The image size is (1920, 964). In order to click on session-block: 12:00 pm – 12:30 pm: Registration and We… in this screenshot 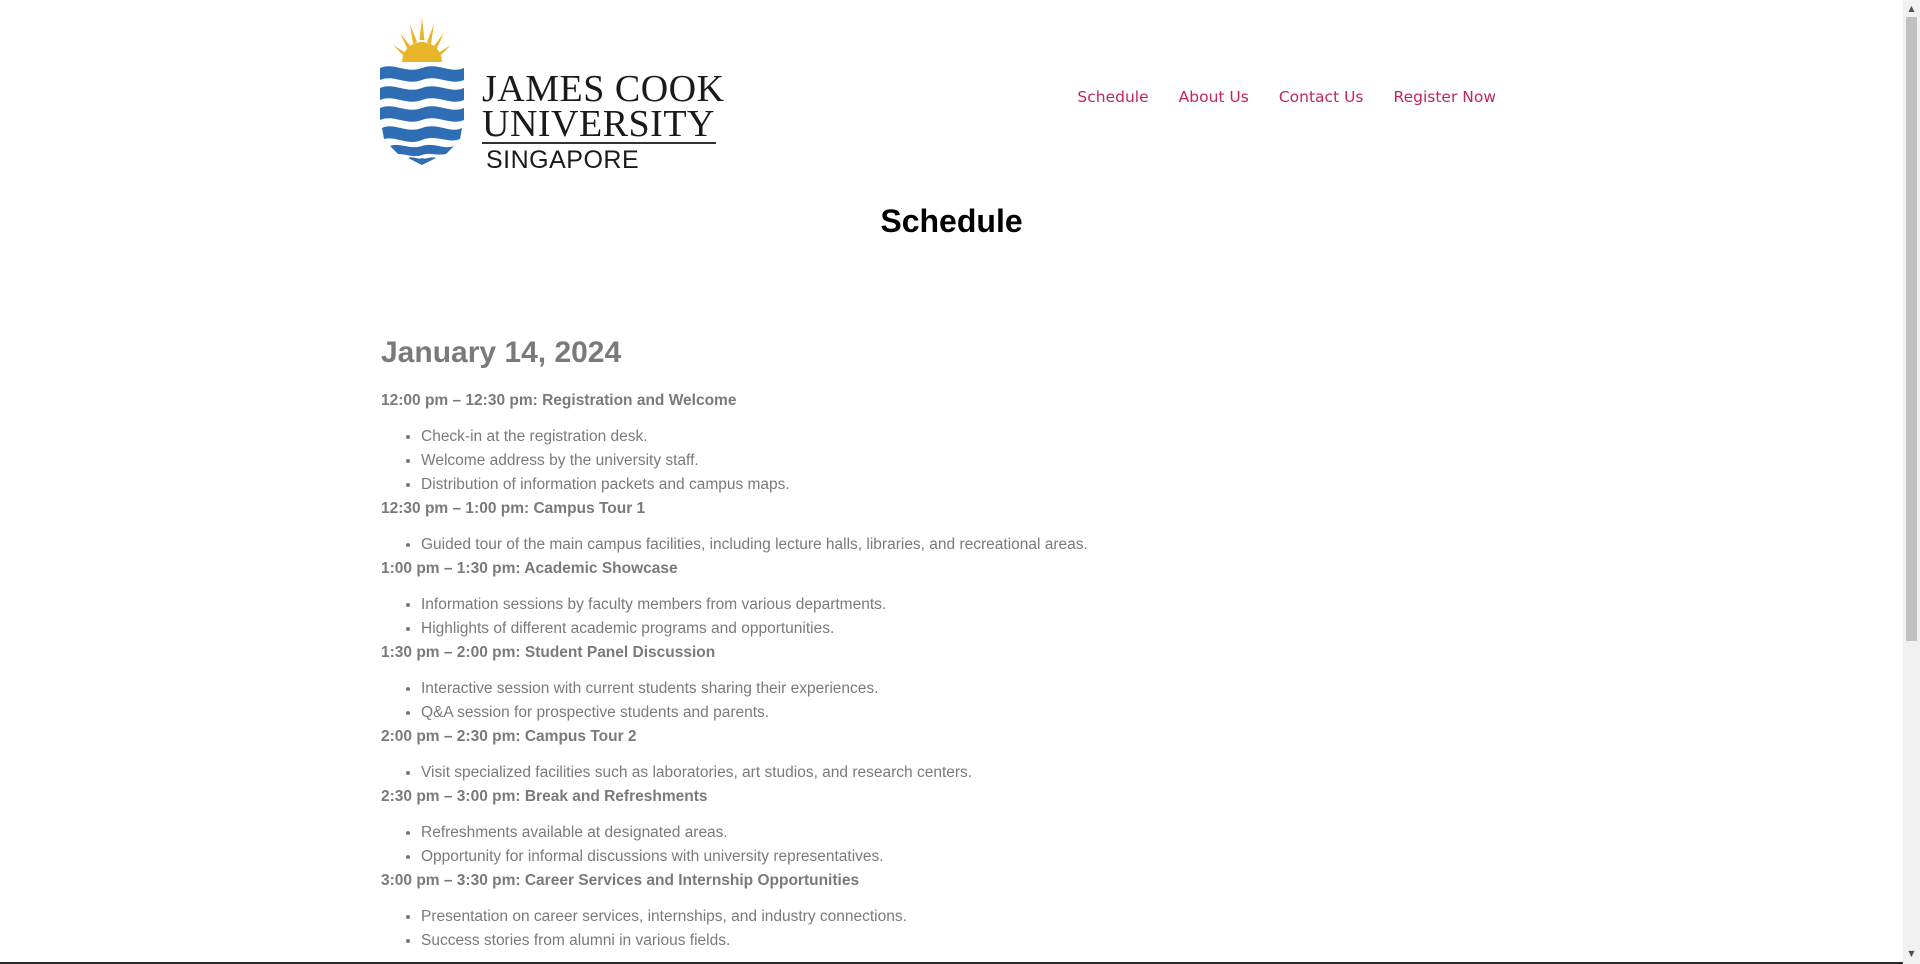, I will do `click(946, 443)`.